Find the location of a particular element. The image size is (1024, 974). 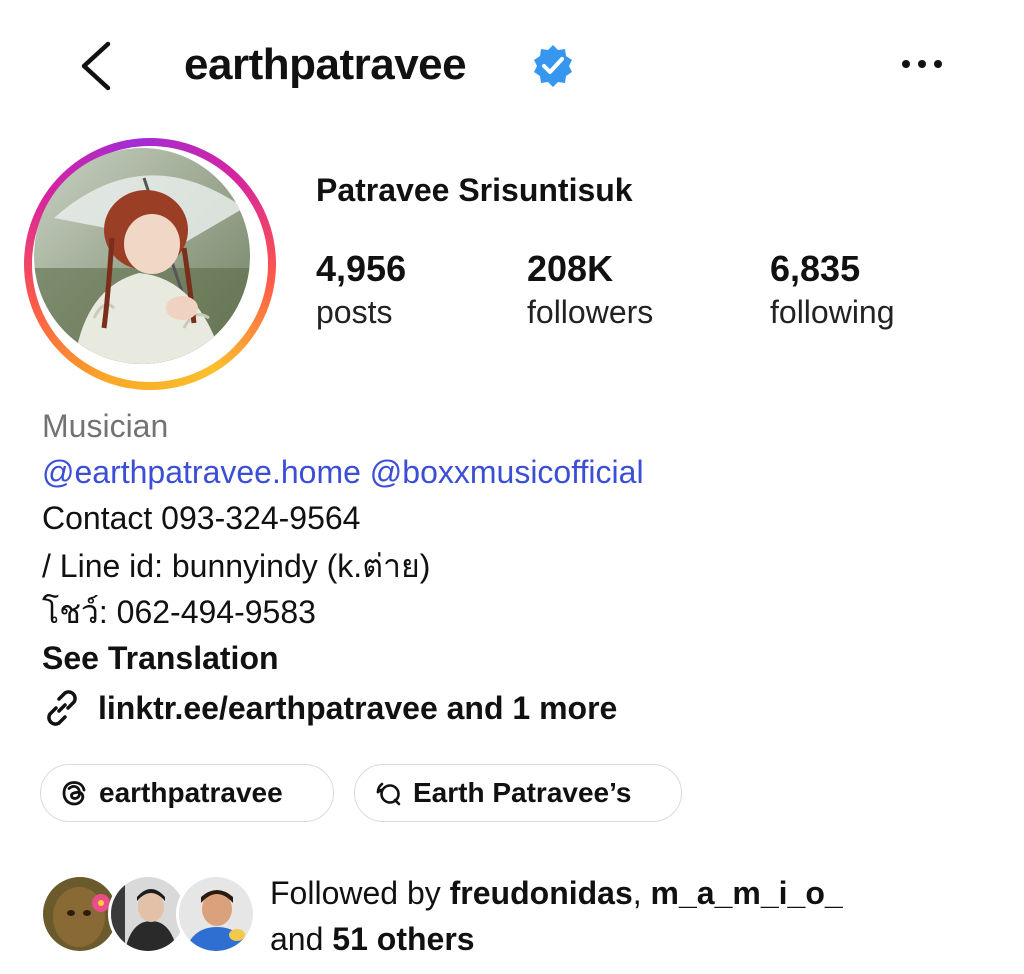

profile-username: earthpatravee is located at coordinates (325, 64).